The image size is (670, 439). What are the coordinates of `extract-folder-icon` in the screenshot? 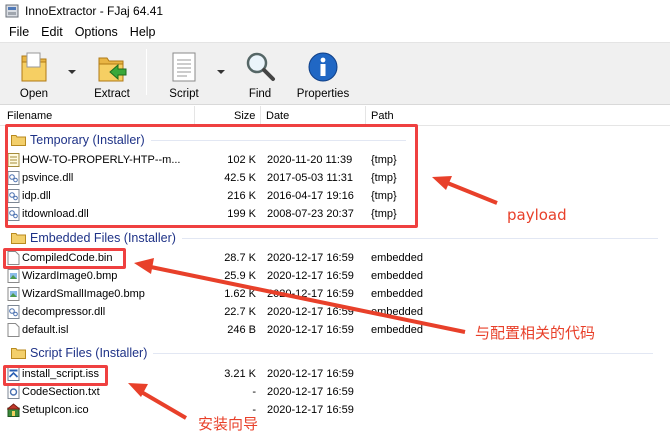 It's located at (112, 67).